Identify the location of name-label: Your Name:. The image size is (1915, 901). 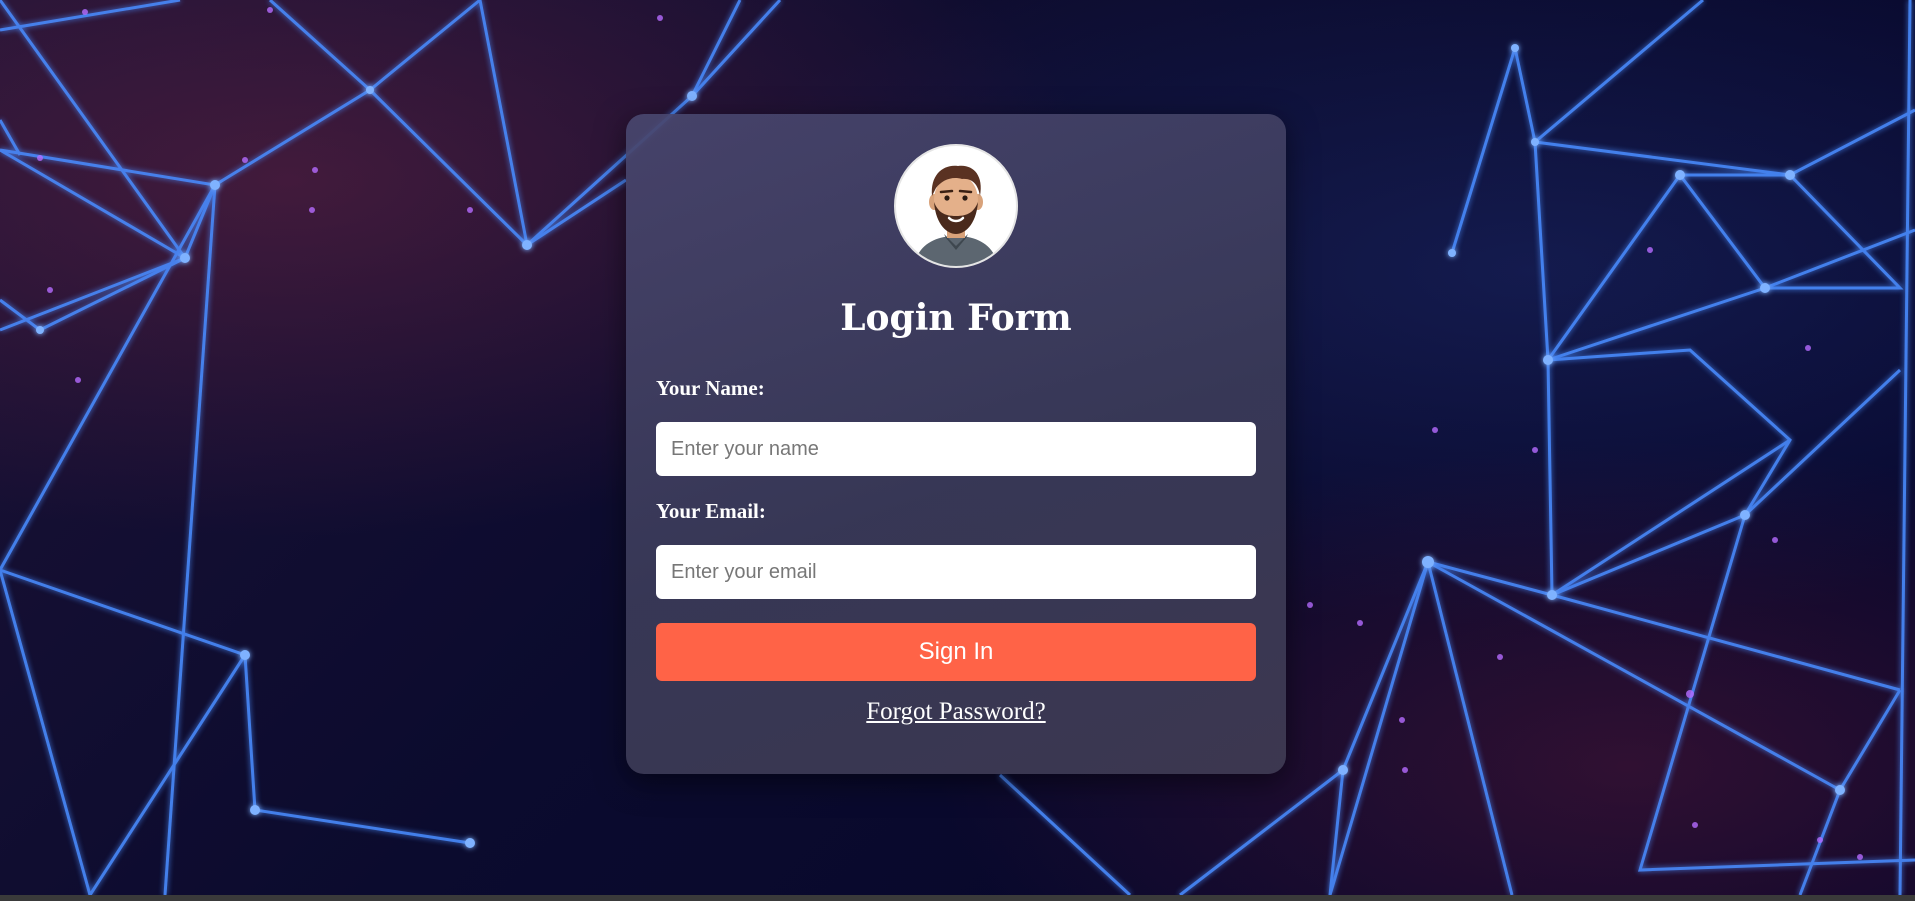
(710, 388).